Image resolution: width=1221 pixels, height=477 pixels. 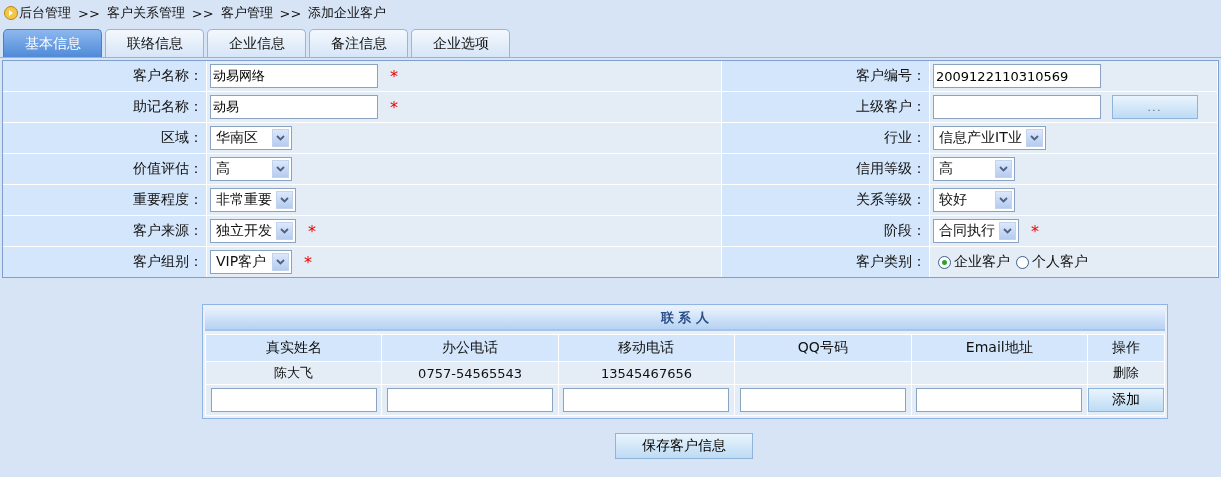 What do you see at coordinates (826, 138) in the screenshot?
I see `field-label: 行业：` at bounding box center [826, 138].